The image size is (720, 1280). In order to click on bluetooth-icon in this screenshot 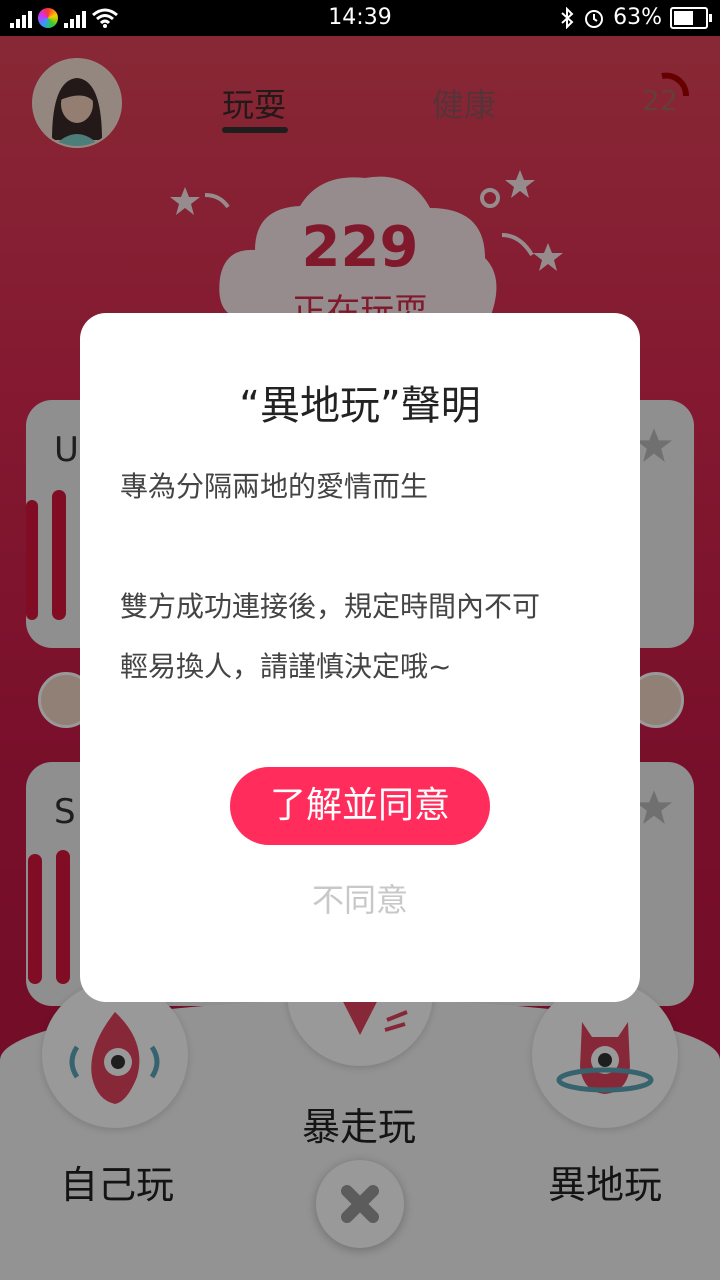, I will do `click(567, 17)`.